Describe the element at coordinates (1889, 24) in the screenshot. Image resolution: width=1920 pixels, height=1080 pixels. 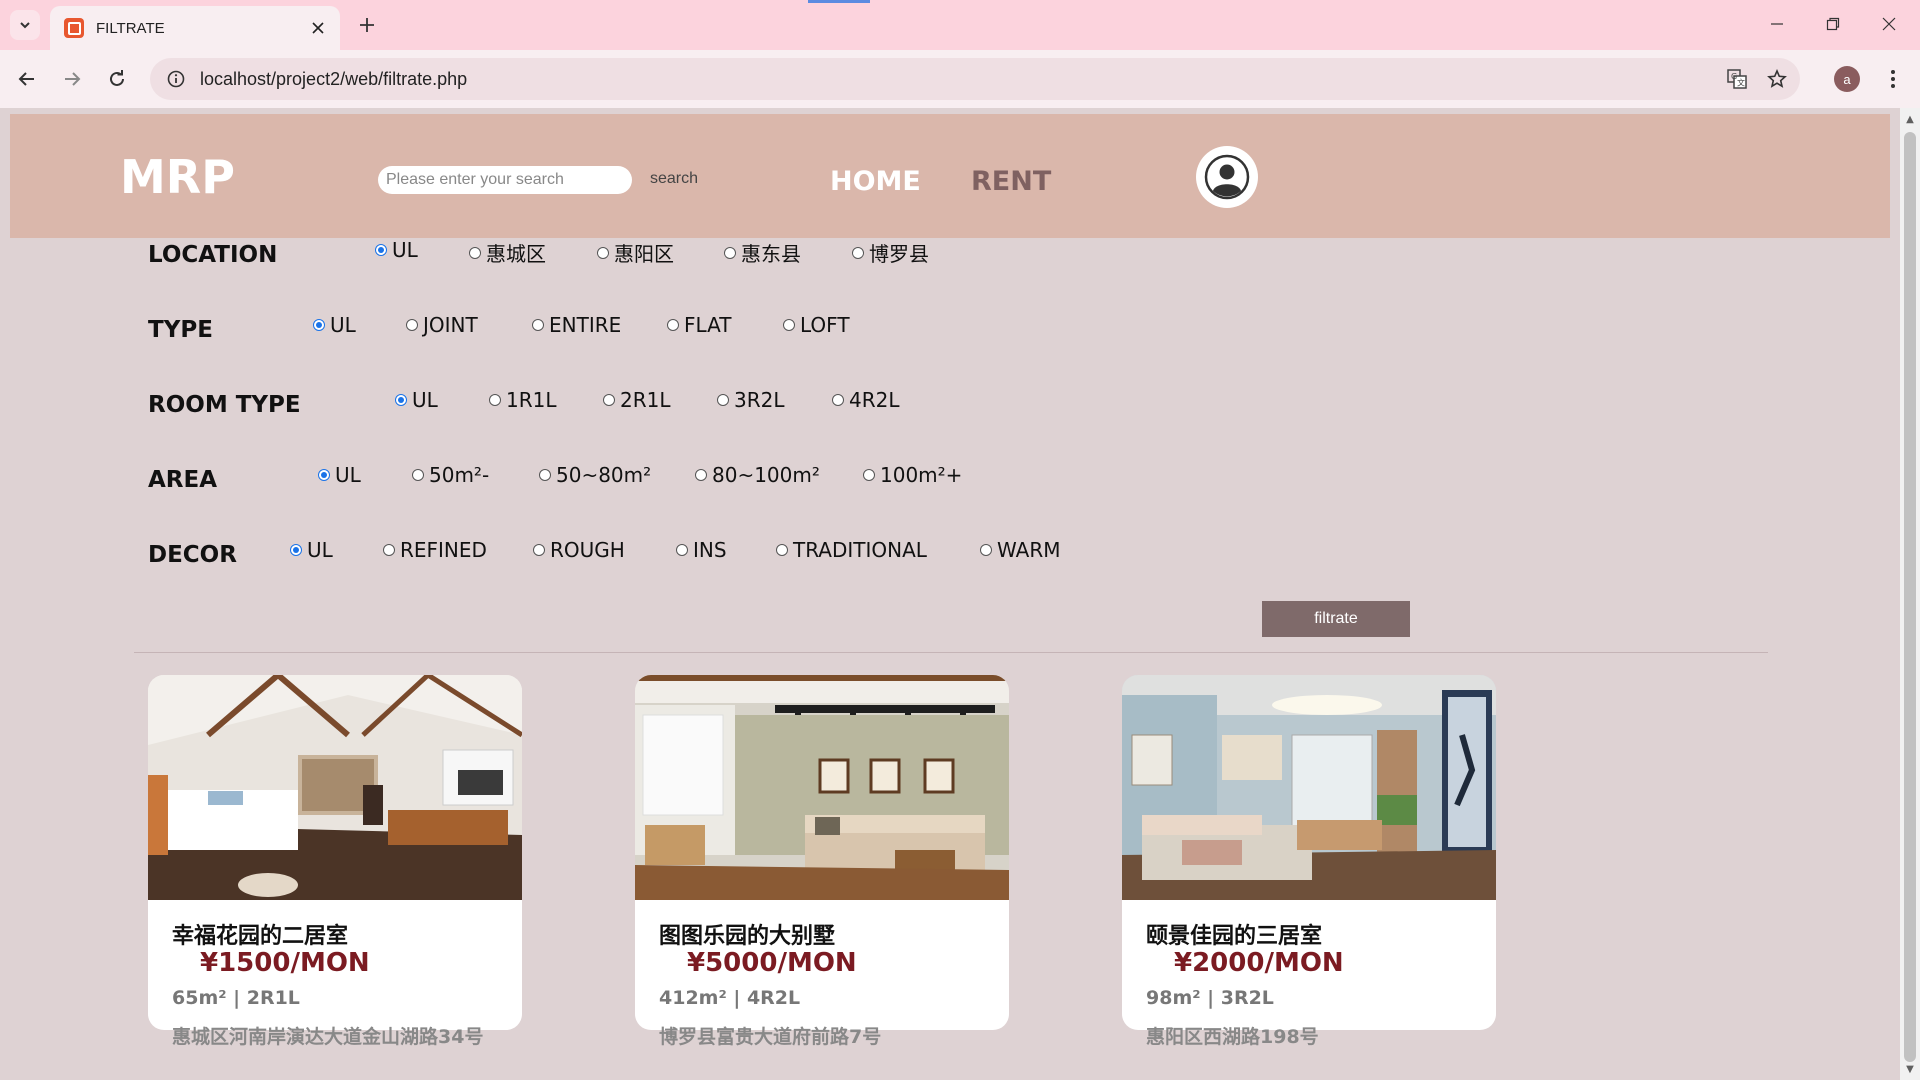
I see `close-window-button` at that location.